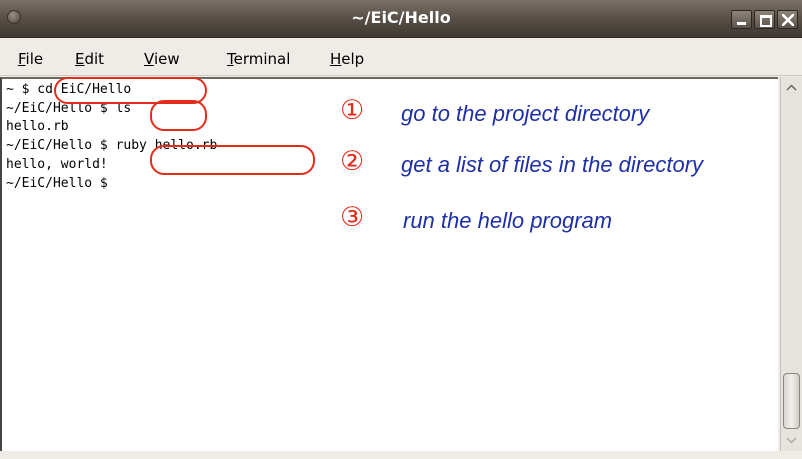 This screenshot has height=459, width=802. What do you see at coordinates (401, 57) in the screenshot?
I see `menu-bar: File Edit View Terminal Help` at bounding box center [401, 57].